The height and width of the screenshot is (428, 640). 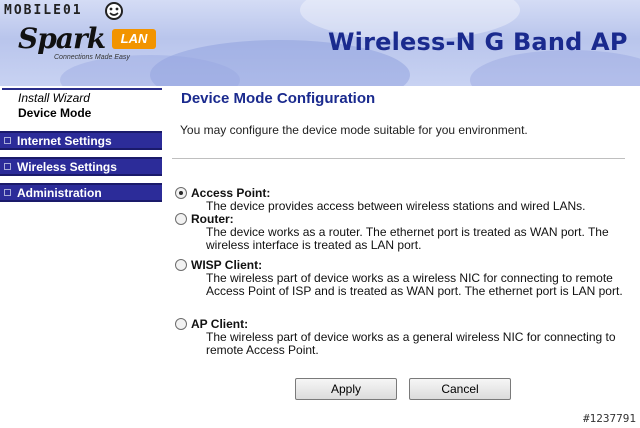 I want to click on logo-word: Spark, so click(x=62, y=38).